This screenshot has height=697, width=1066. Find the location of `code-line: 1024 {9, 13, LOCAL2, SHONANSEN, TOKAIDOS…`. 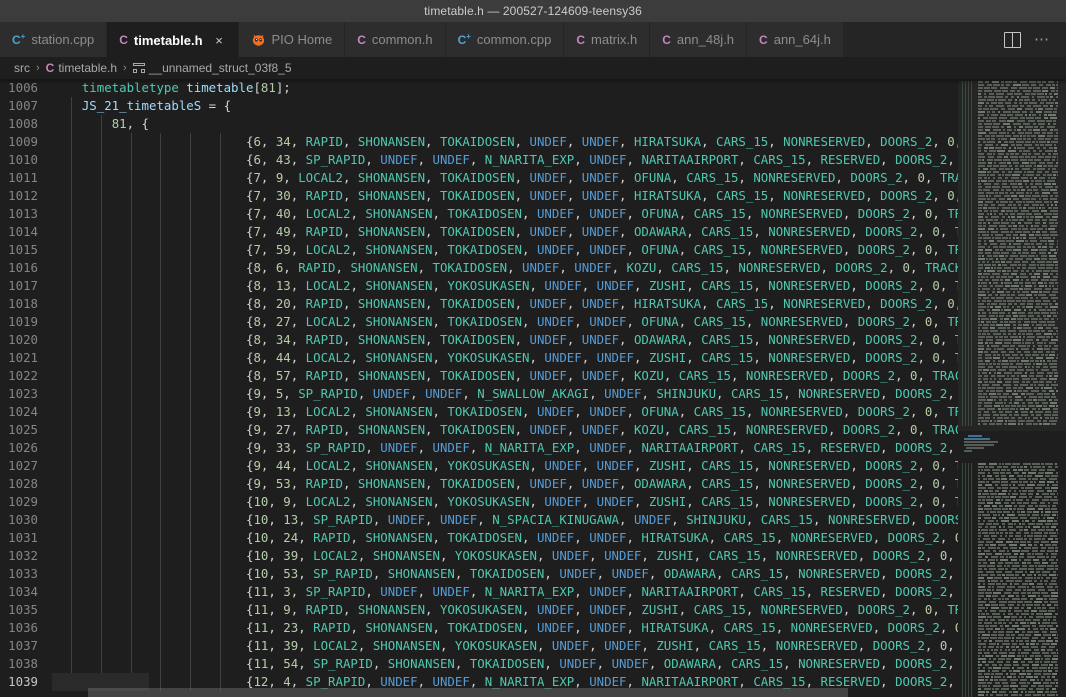

code-line: 1024 {9, 13, LOCAL2, SHONANSEN, TOKAIDOS… is located at coordinates (479, 412).